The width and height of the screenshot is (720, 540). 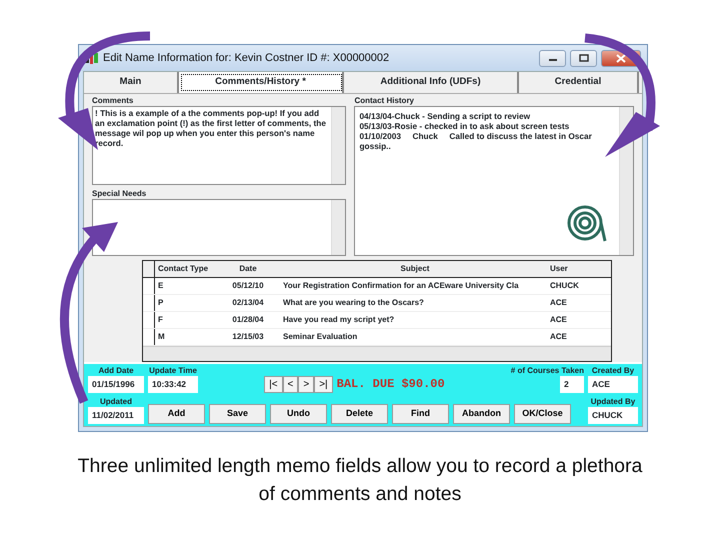 I want to click on field-label: # of Courses Taken, so click(x=547, y=371).